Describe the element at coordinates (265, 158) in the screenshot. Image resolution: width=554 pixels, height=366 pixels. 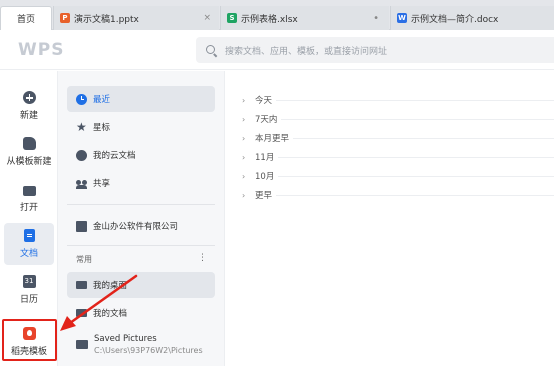
I see `group-label: 11月` at that location.